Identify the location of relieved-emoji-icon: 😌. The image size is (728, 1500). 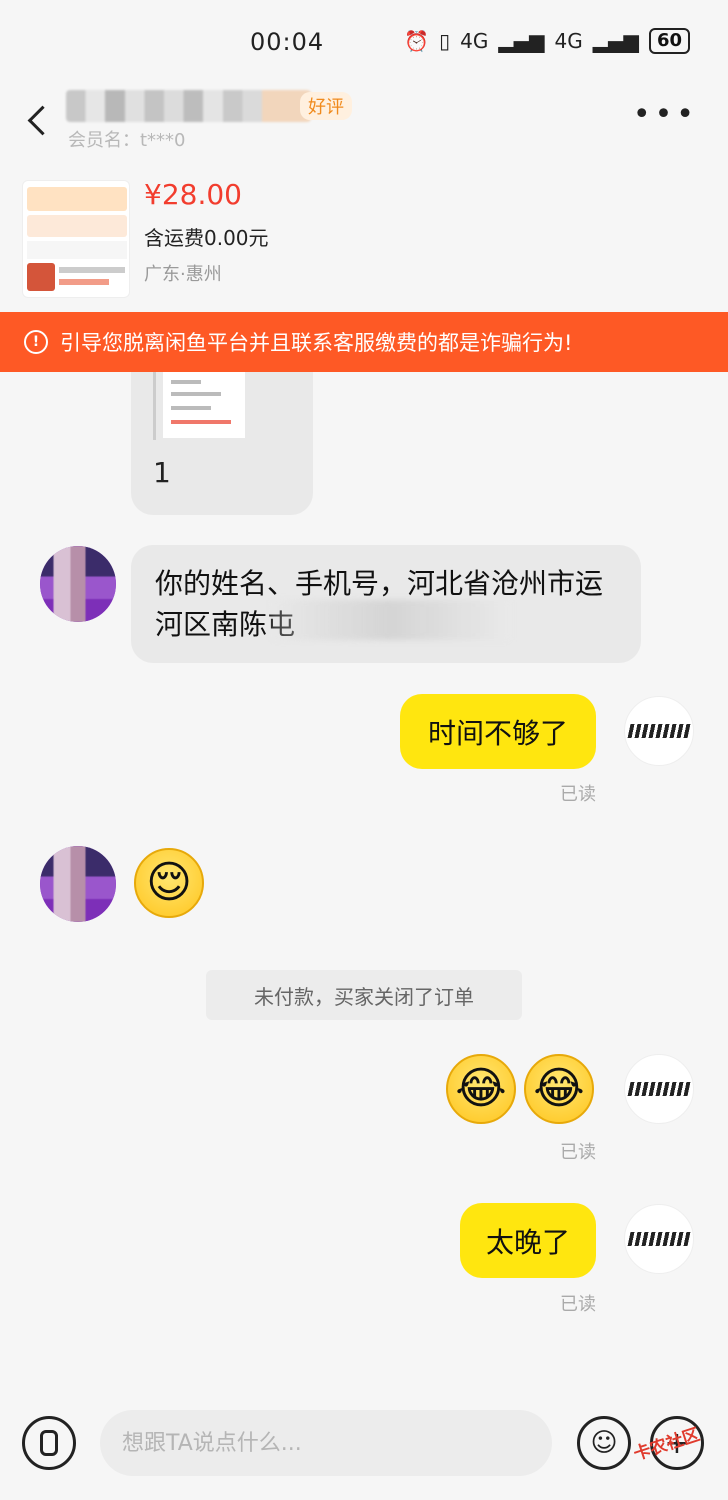
(169, 883).